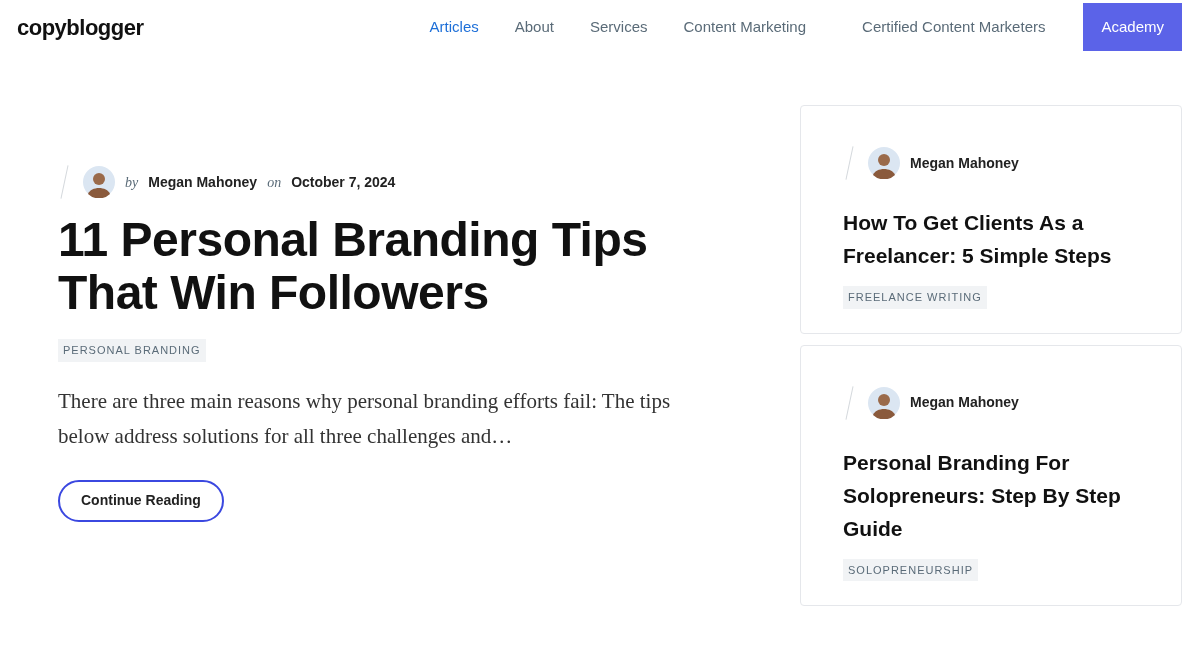 The width and height of the screenshot is (1200, 659). What do you see at coordinates (993, 495) in the screenshot?
I see `post-title: Personal Branding For Solopreneurs: Step By Step Guide` at bounding box center [993, 495].